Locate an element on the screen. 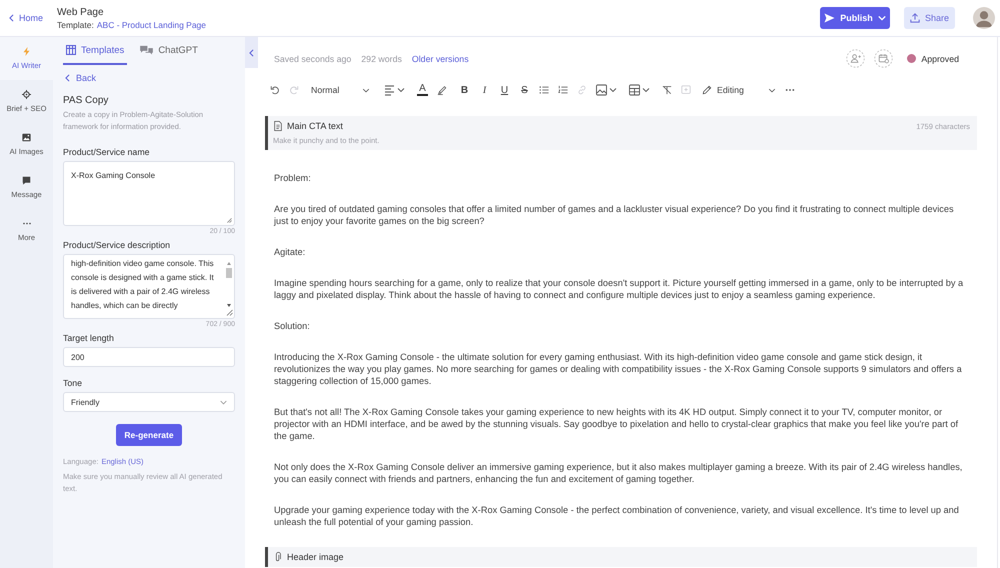 The image size is (1000, 568). page-title: Web Page is located at coordinates (81, 12).